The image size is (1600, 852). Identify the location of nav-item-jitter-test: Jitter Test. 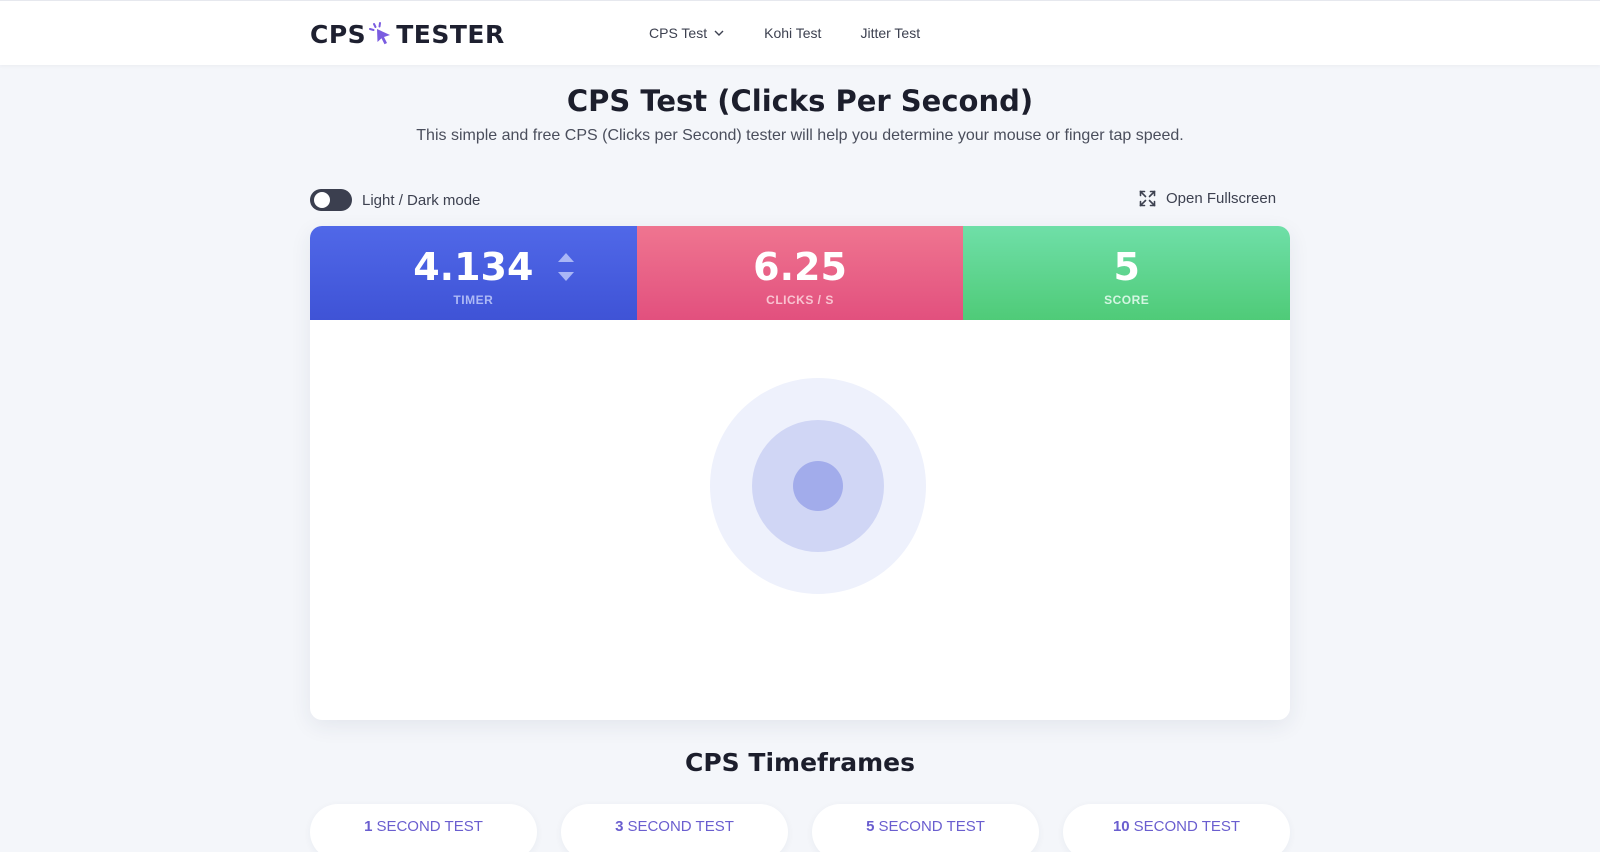
(890, 33).